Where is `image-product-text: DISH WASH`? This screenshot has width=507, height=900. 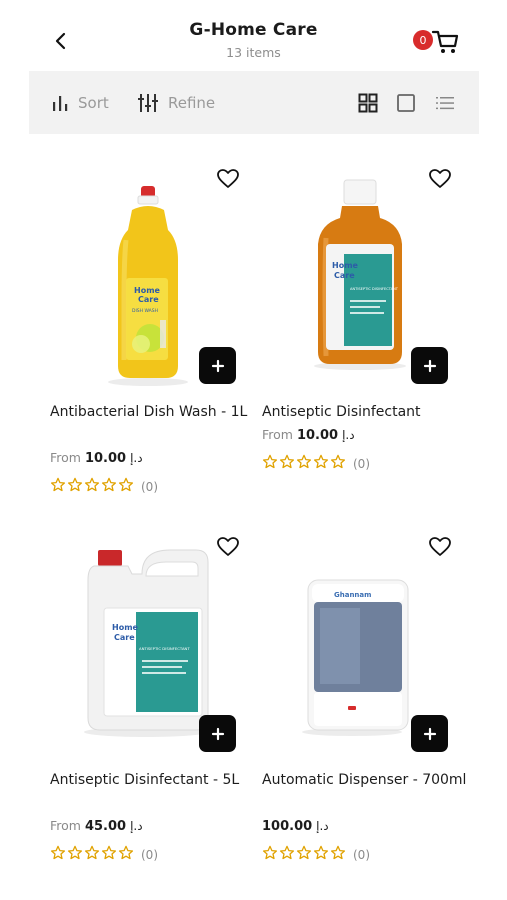
image-product-text: DISH WASH is located at coordinates (145, 311).